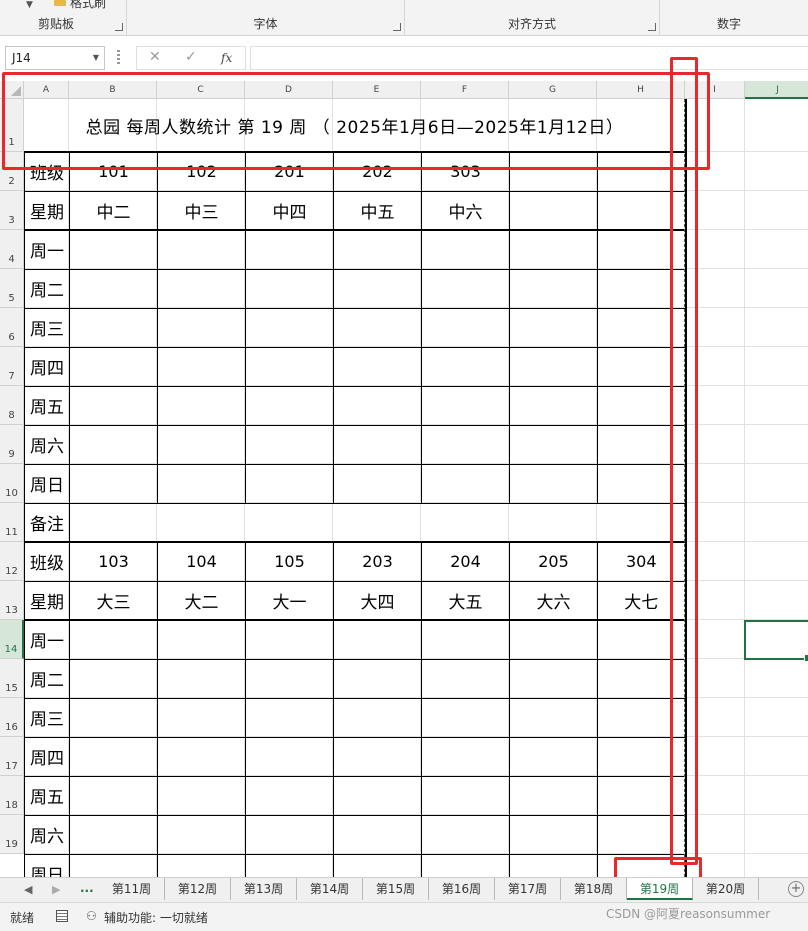 Image resolution: width=808 pixels, height=931 pixels. Describe the element at coordinates (60, 3) in the screenshot. I see `format-painter-icon` at that location.